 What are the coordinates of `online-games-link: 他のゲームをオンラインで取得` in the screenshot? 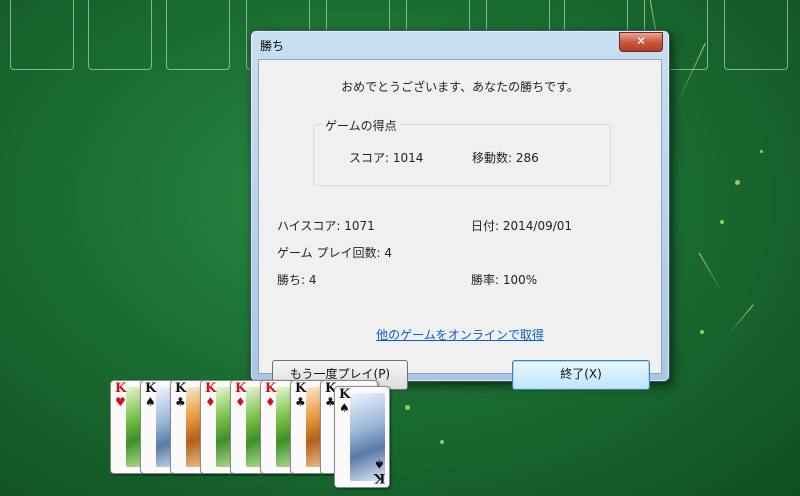 It's located at (460, 334).